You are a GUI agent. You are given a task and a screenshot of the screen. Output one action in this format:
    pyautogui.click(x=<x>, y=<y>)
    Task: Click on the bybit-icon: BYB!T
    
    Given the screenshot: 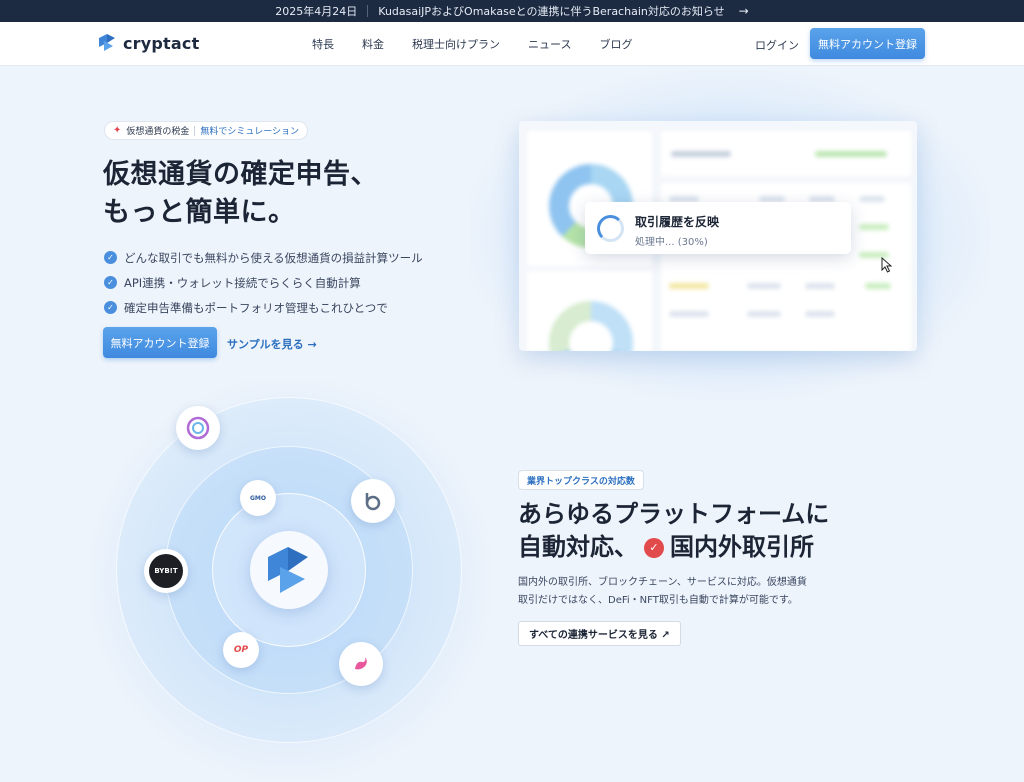 What is the action you would take?
    pyautogui.click(x=166, y=571)
    